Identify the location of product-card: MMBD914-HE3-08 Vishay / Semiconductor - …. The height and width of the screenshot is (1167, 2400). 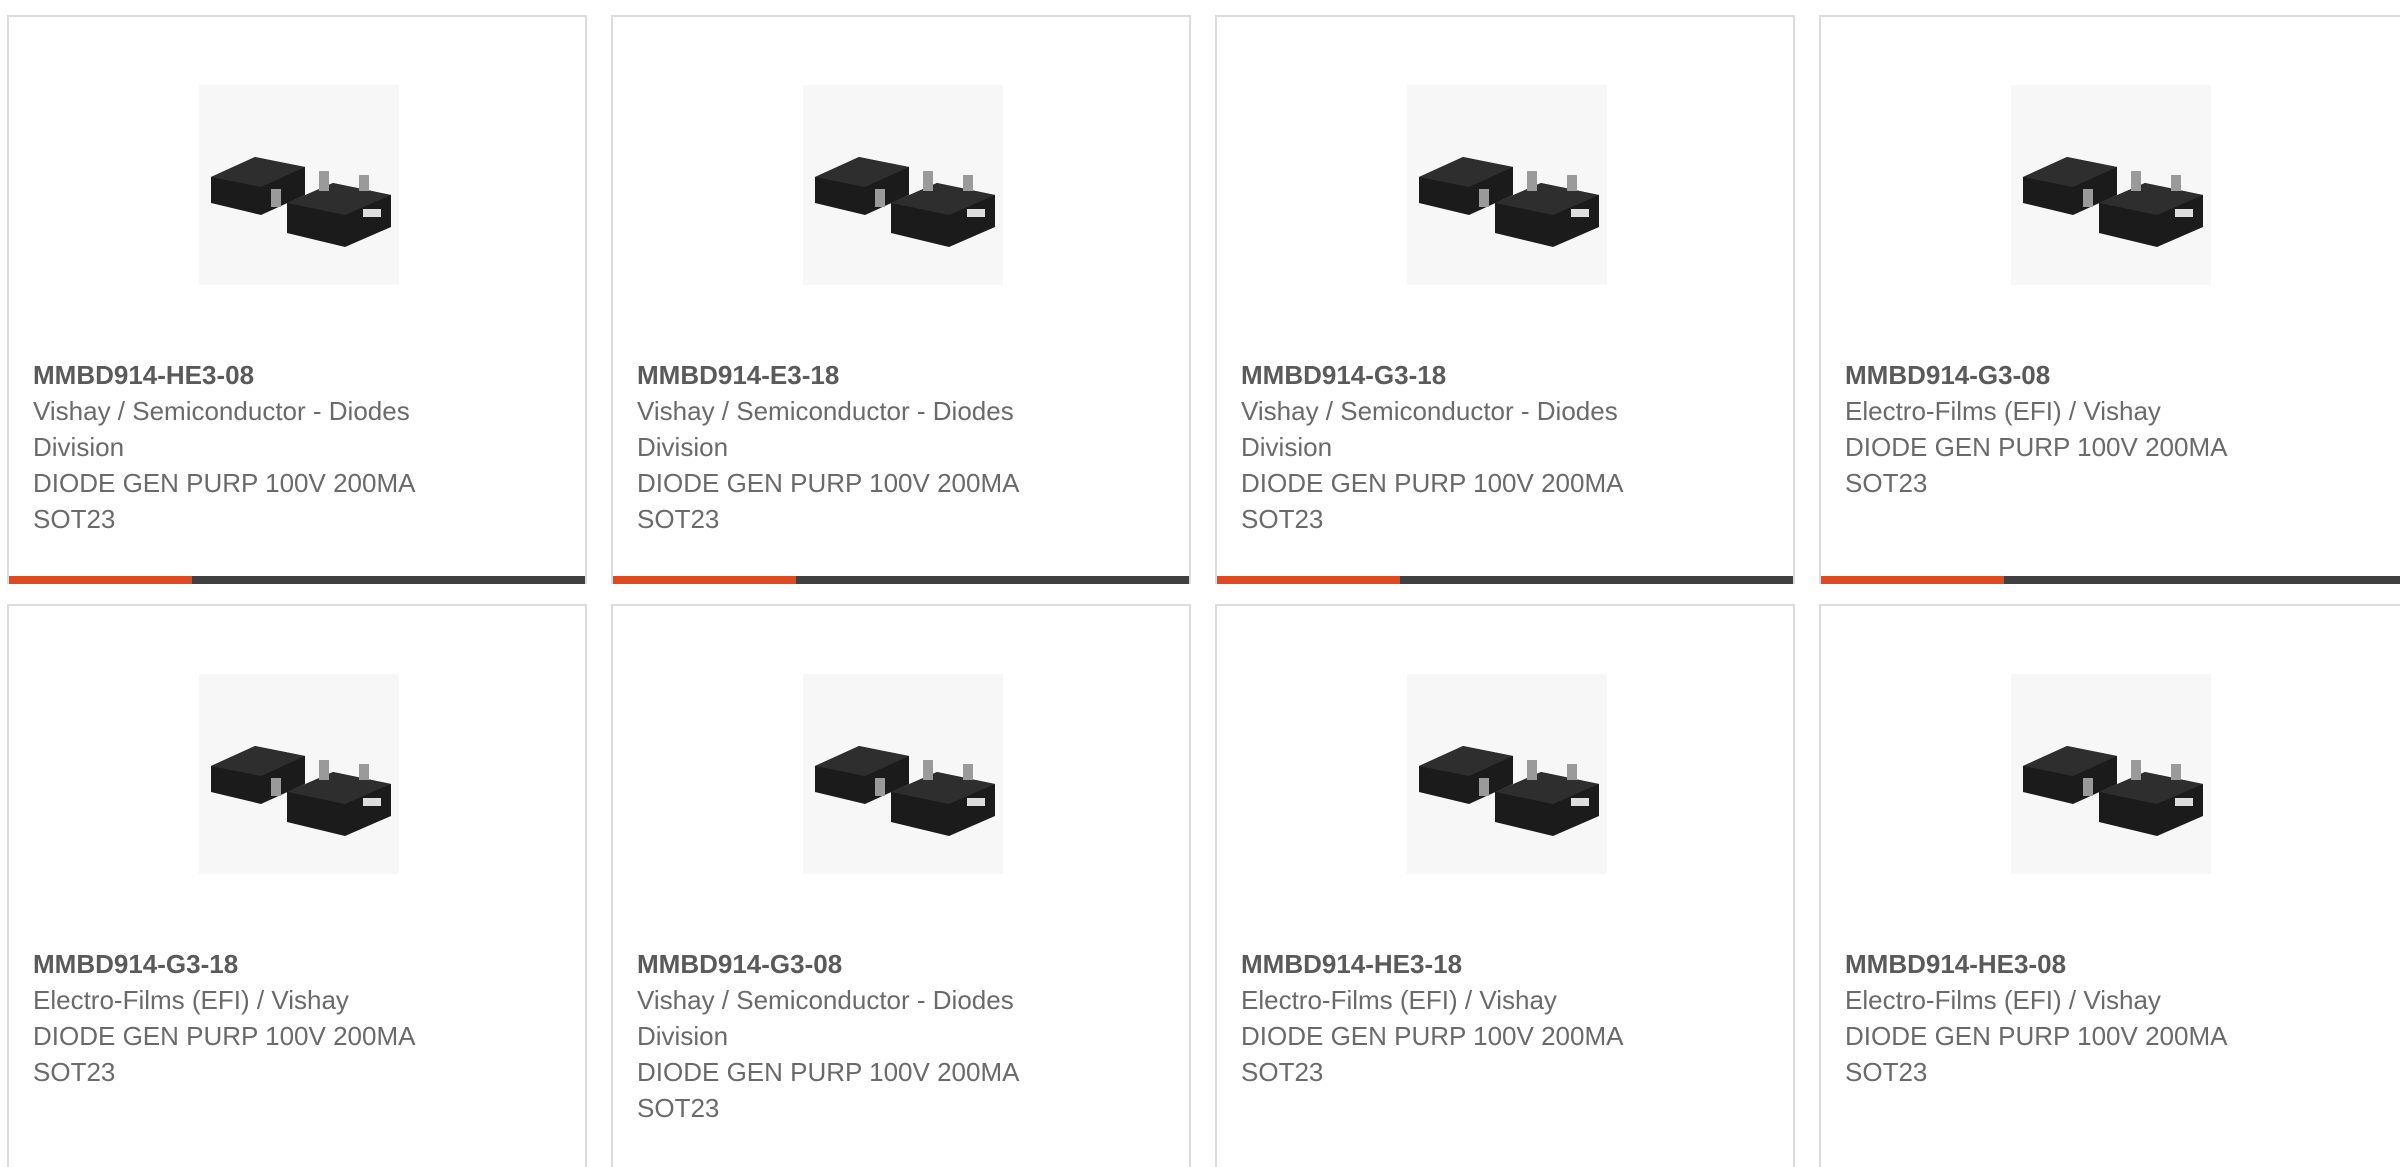
(297, 299).